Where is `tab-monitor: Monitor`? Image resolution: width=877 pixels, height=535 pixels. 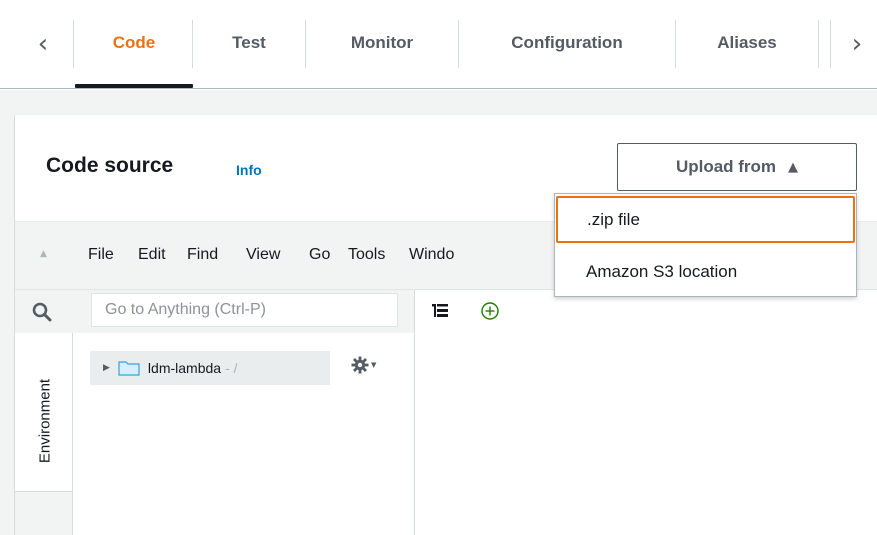
tab-monitor: Monitor is located at coordinates (382, 43).